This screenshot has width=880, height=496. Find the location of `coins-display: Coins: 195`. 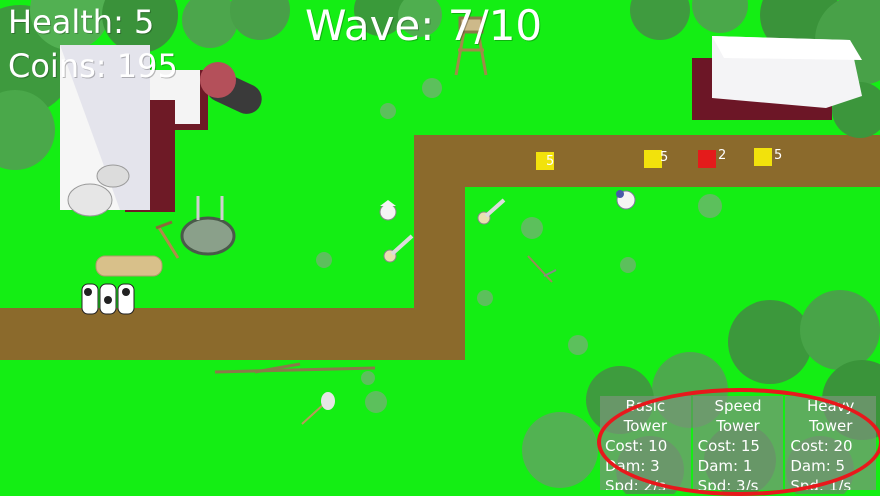

coins-display: Coins: 195 is located at coordinates (93, 66).